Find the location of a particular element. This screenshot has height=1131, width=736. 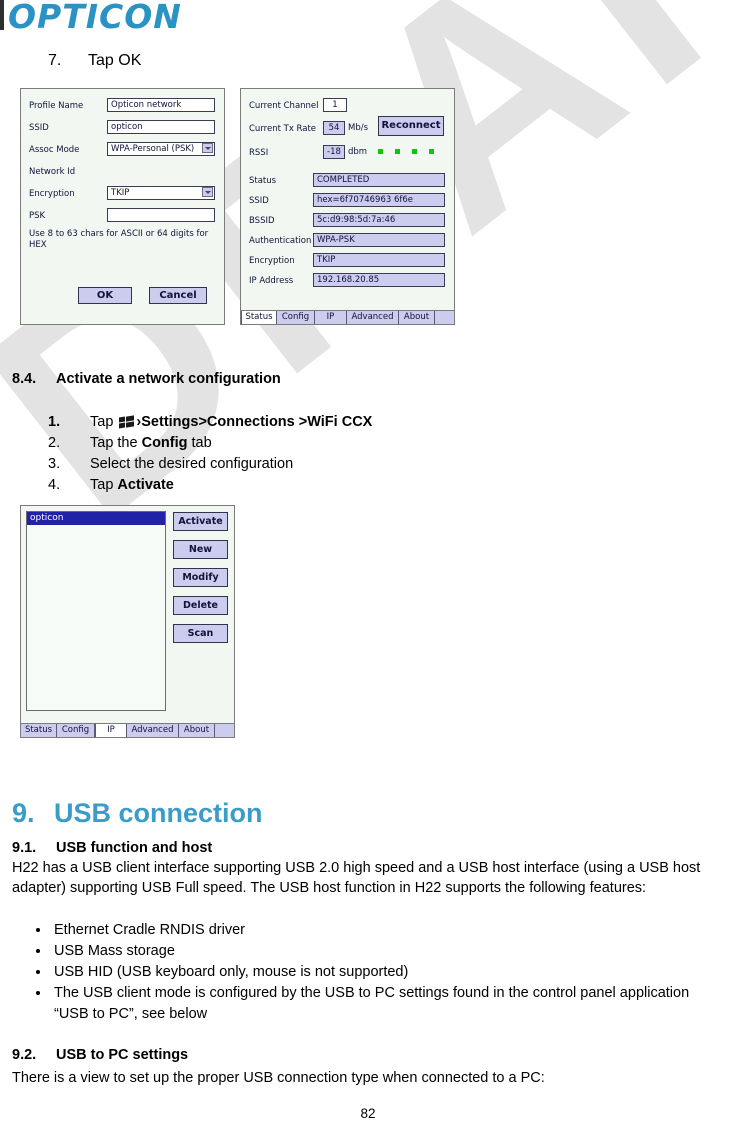

heading-9-1: 9.1. USB function and host is located at coordinates (112, 848).